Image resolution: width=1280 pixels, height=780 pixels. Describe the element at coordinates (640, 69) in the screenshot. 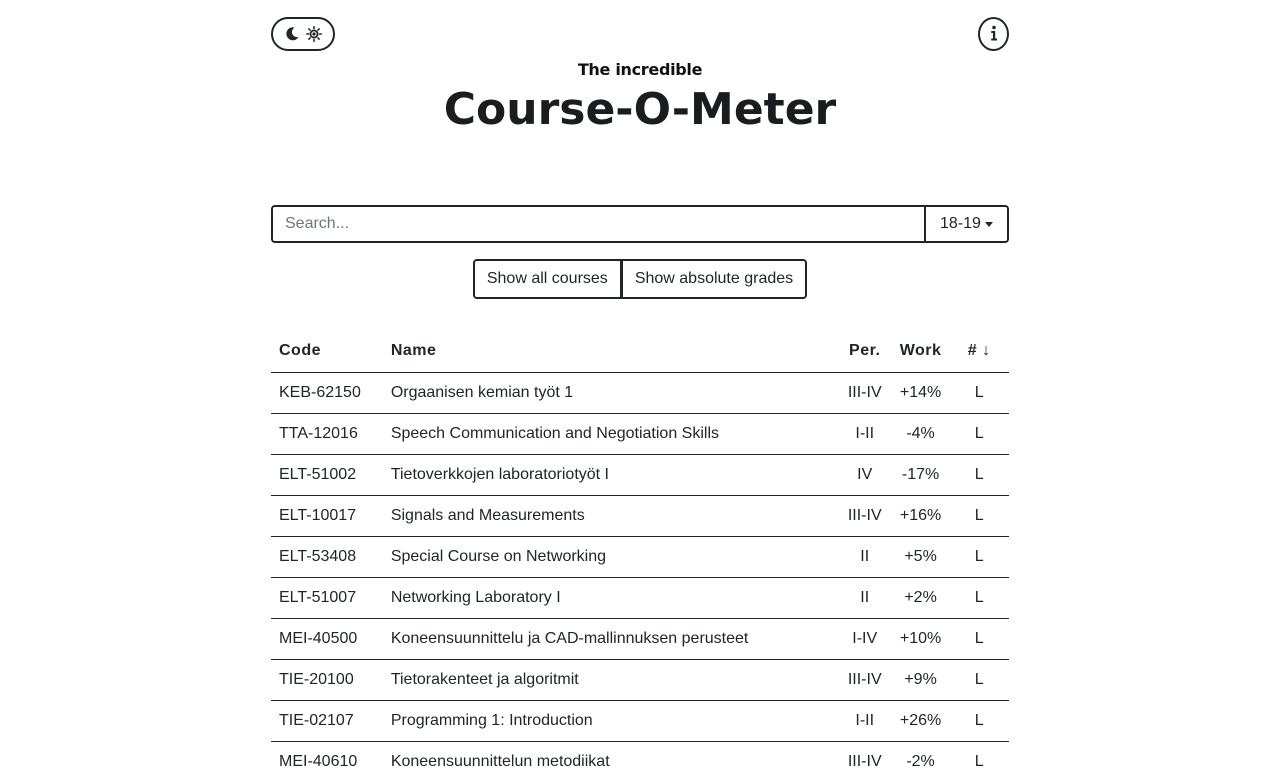

I see `page-subtitle: The incredible` at that location.